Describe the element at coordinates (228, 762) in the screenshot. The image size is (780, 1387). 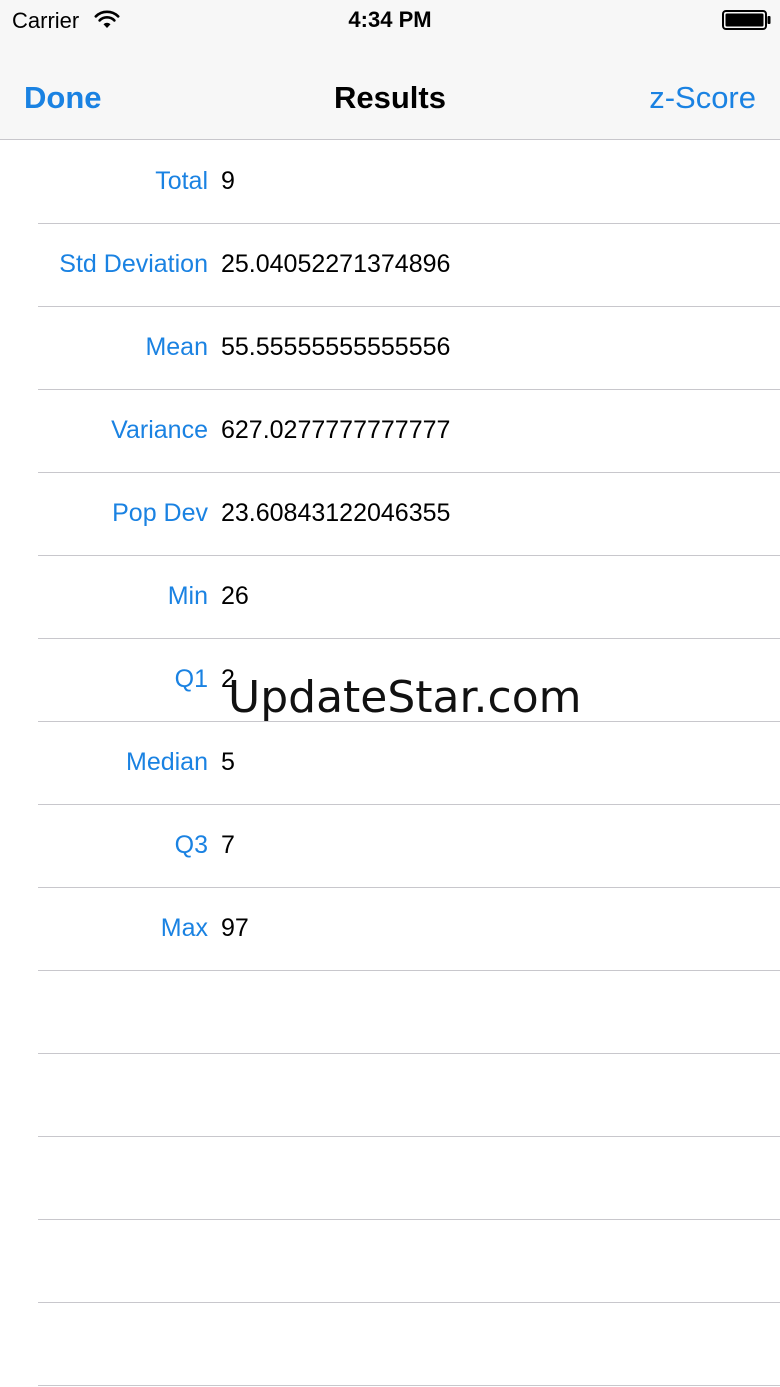
I see `result-value: 5` at that location.